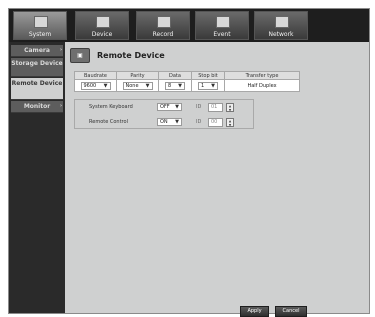 This screenshot has width=375, height=317. I want to click on sidebar-item-camera: Camera ›, so click(37, 51).